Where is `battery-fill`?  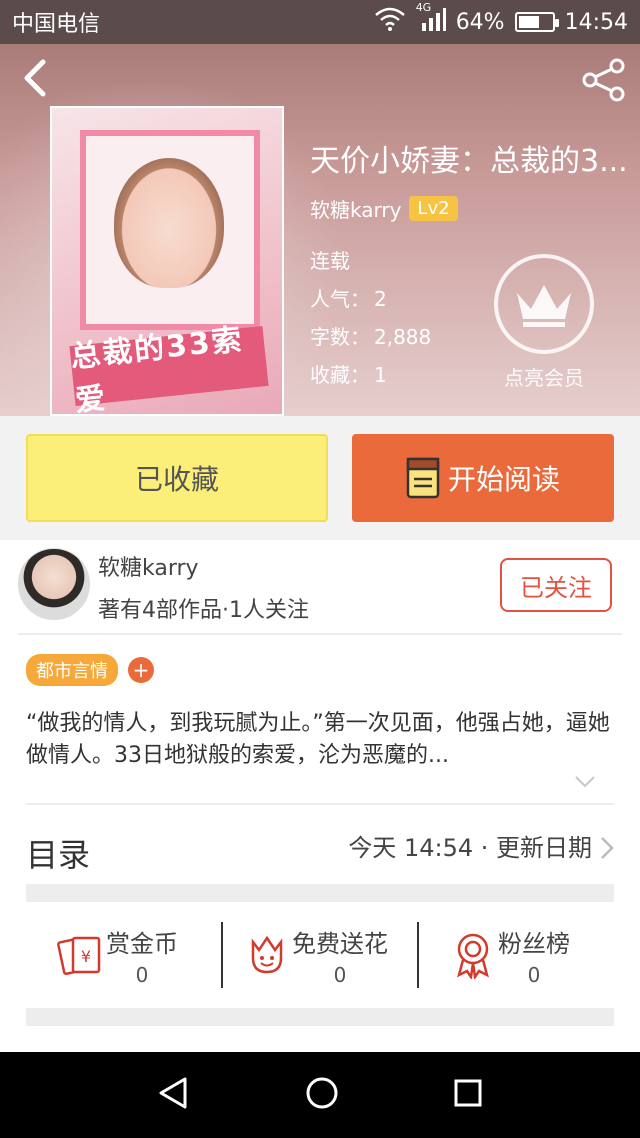 battery-fill is located at coordinates (529, 22).